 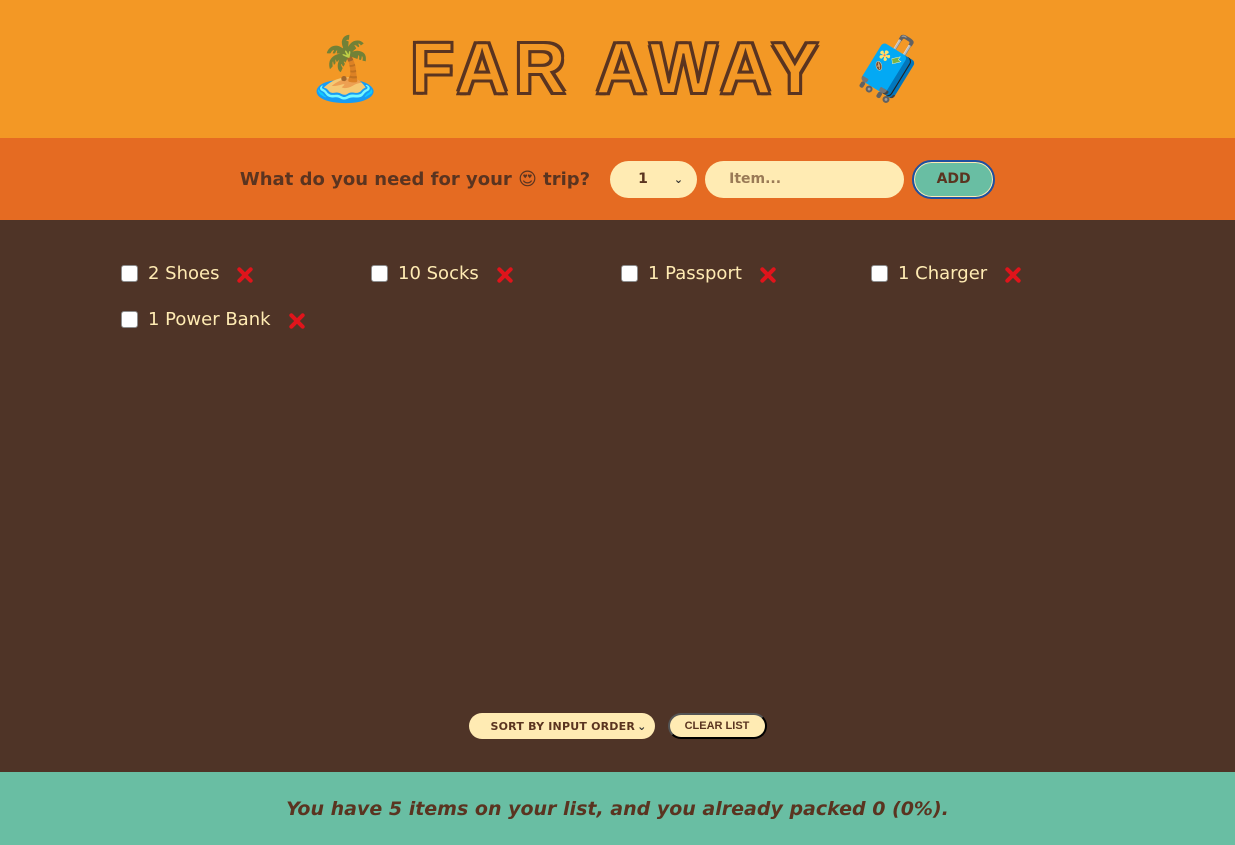 I want to click on question-suffix: trip?, so click(x=567, y=179).